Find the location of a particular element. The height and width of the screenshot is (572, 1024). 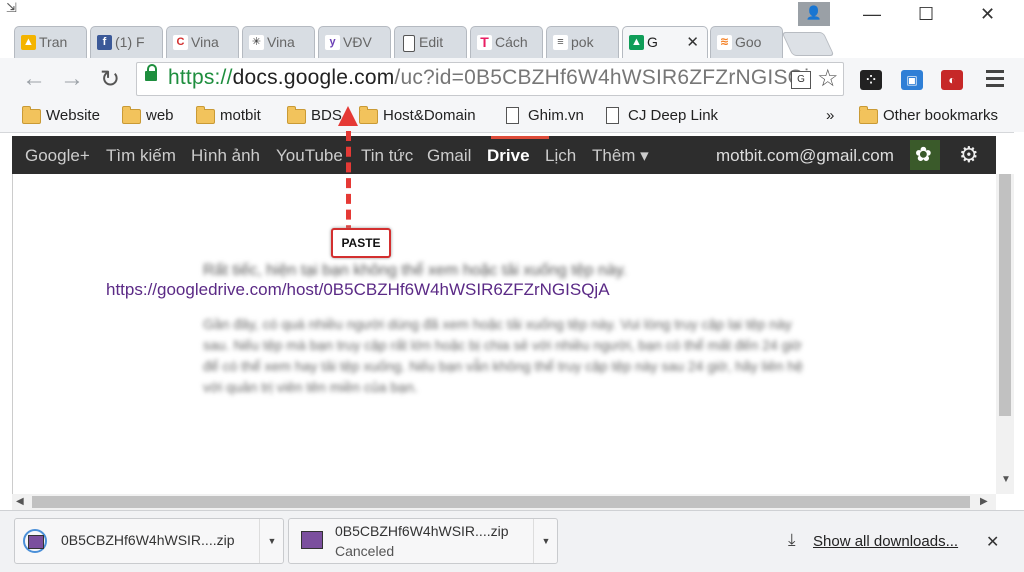

gbar-search: Tìm kiếm is located at coordinates (141, 156).